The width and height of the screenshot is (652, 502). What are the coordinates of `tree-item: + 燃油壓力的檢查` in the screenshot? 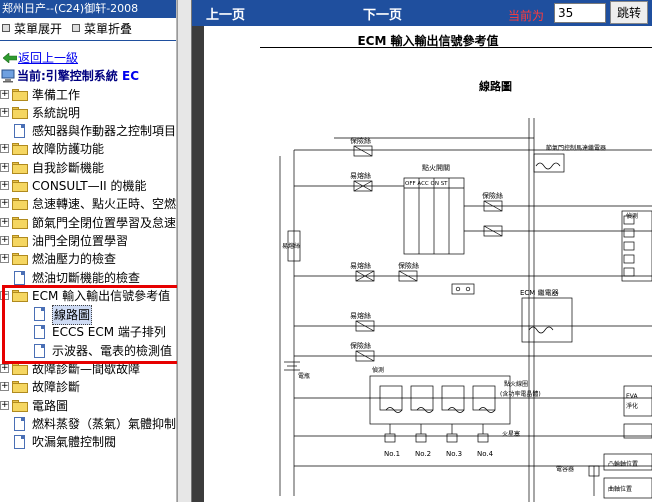 It's located at (88, 259).